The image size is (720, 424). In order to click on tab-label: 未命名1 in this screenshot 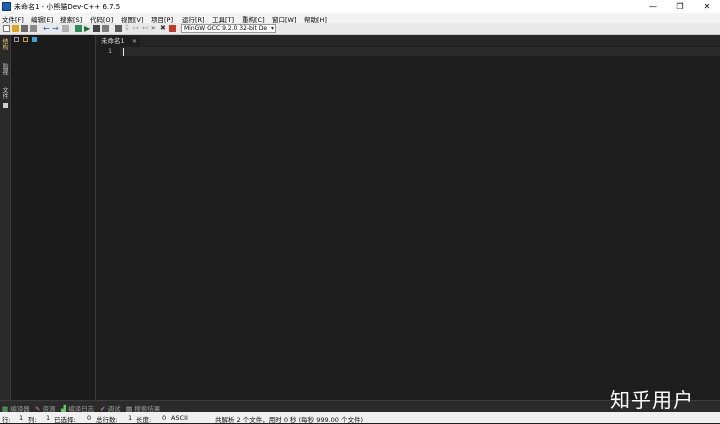, I will do `click(113, 41)`.